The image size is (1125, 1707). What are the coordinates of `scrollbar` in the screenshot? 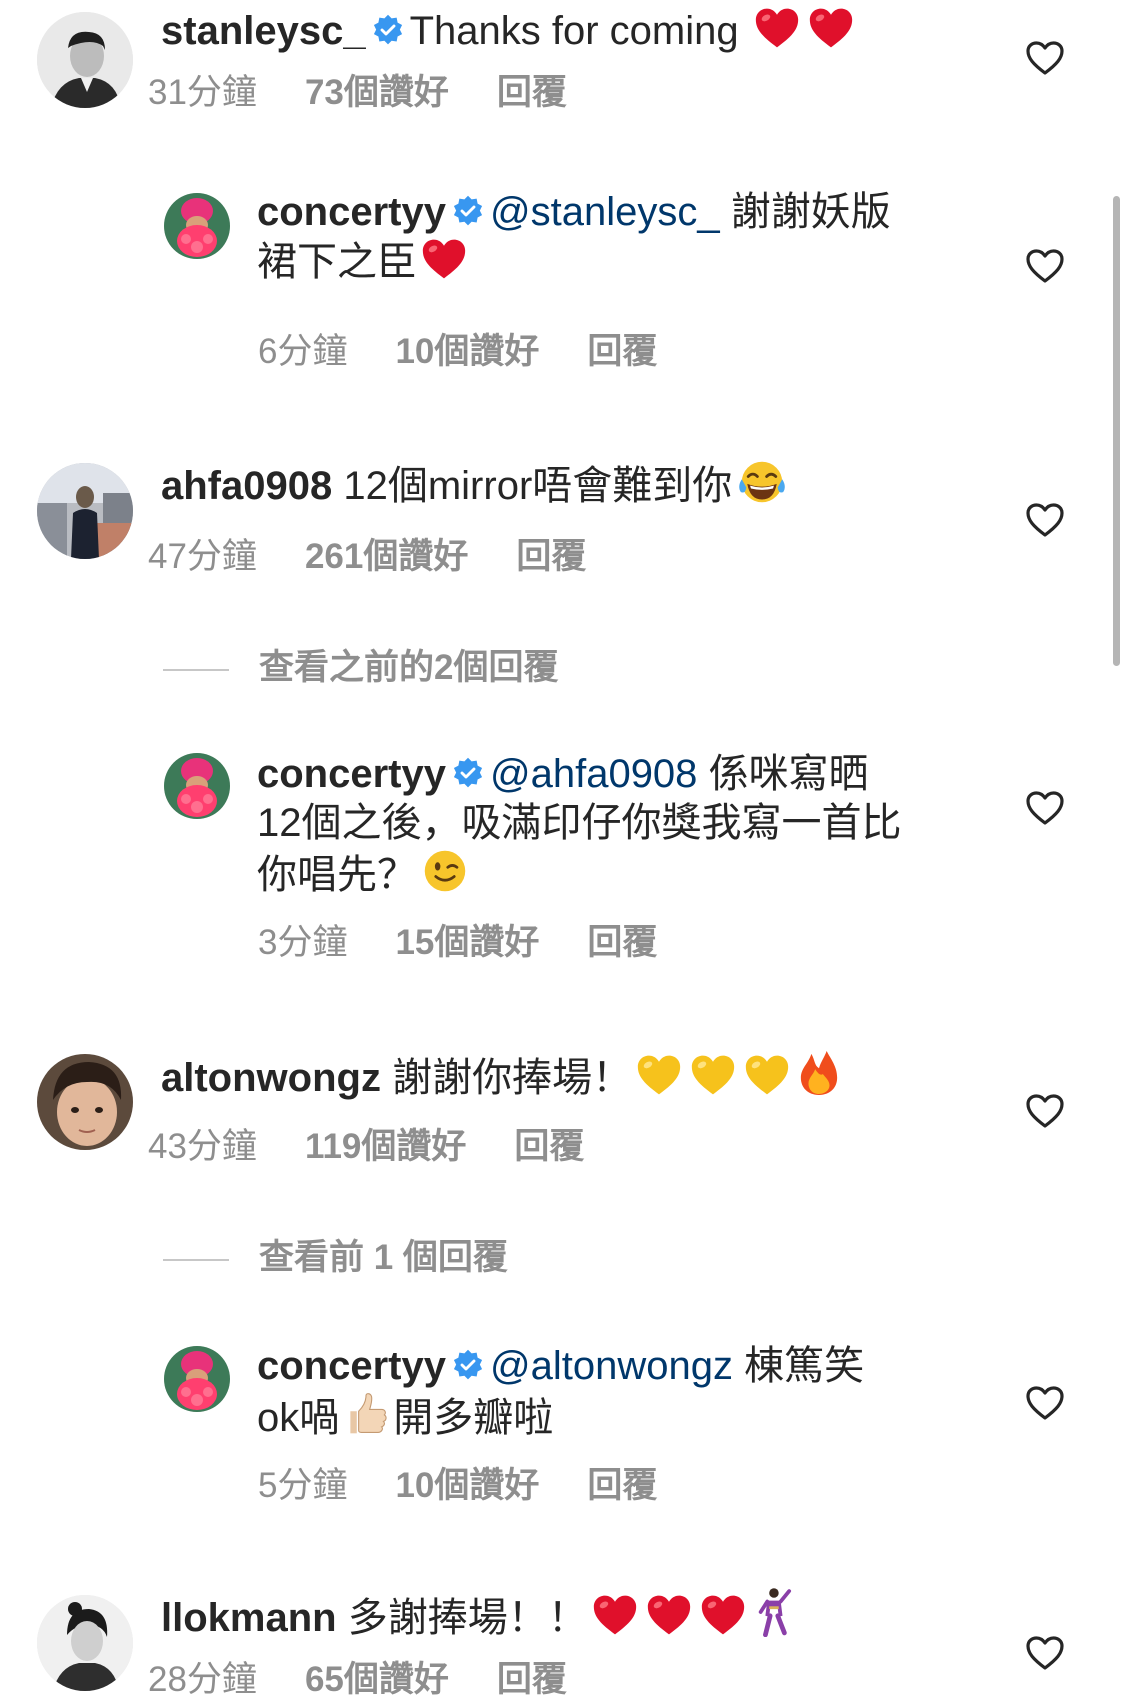 It's located at (1116, 431).